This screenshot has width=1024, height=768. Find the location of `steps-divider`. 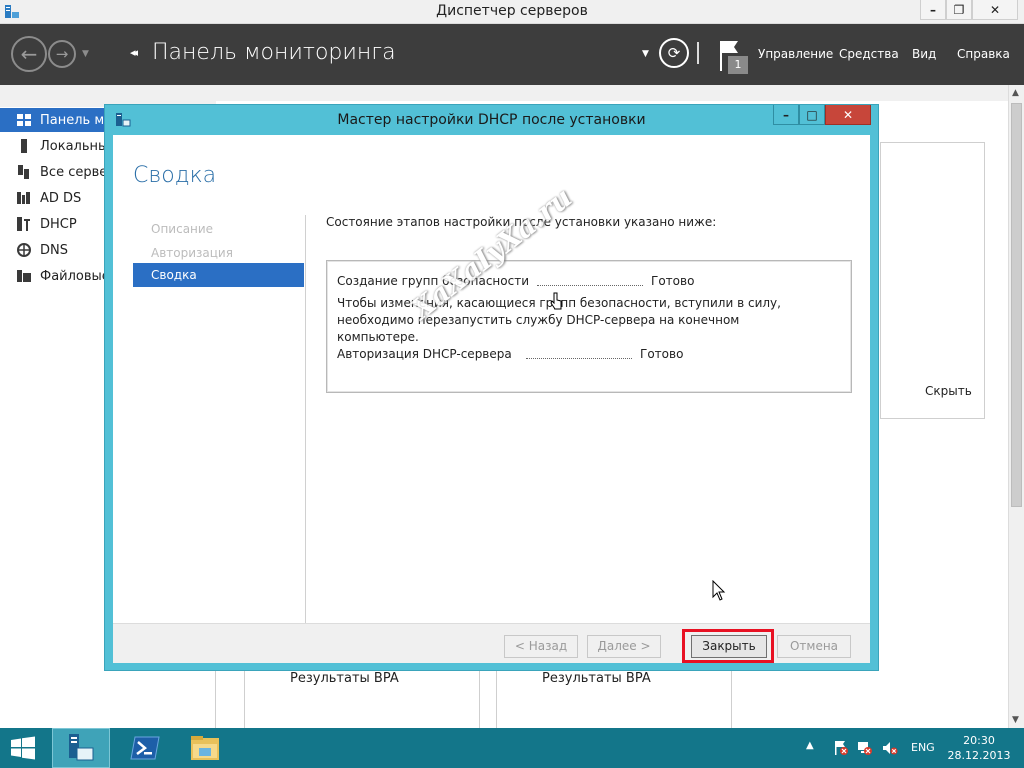

steps-divider is located at coordinates (305, 423).